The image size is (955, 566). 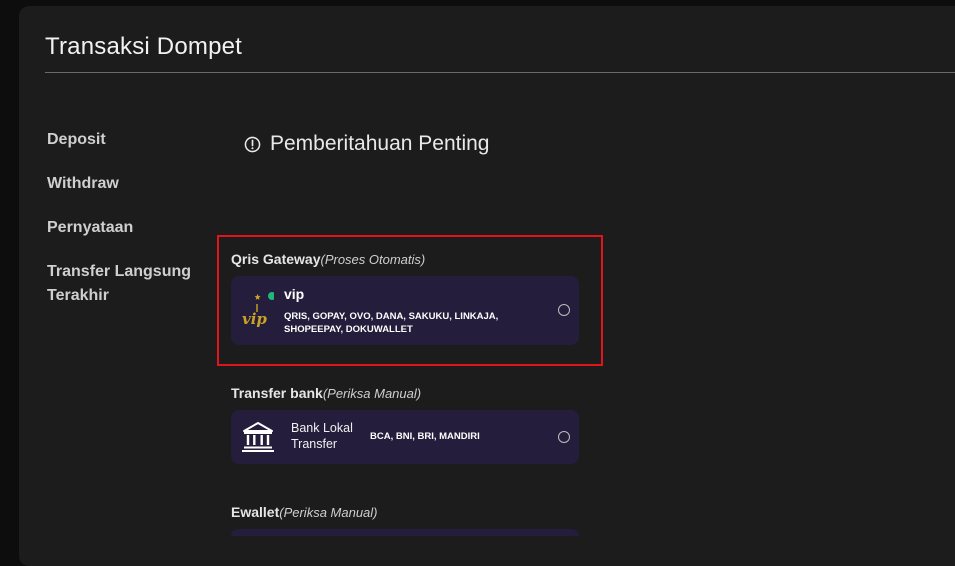 What do you see at coordinates (258, 437) in the screenshot?
I see `bank-icon` at bounding box center [258, 437].